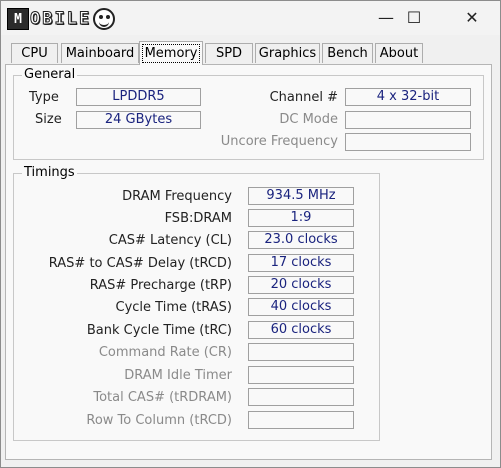 Image resolution: width=501 pixels, height=468 pixels. I want to click on uncore-label: Uncore Frequency, so click(279, 141).